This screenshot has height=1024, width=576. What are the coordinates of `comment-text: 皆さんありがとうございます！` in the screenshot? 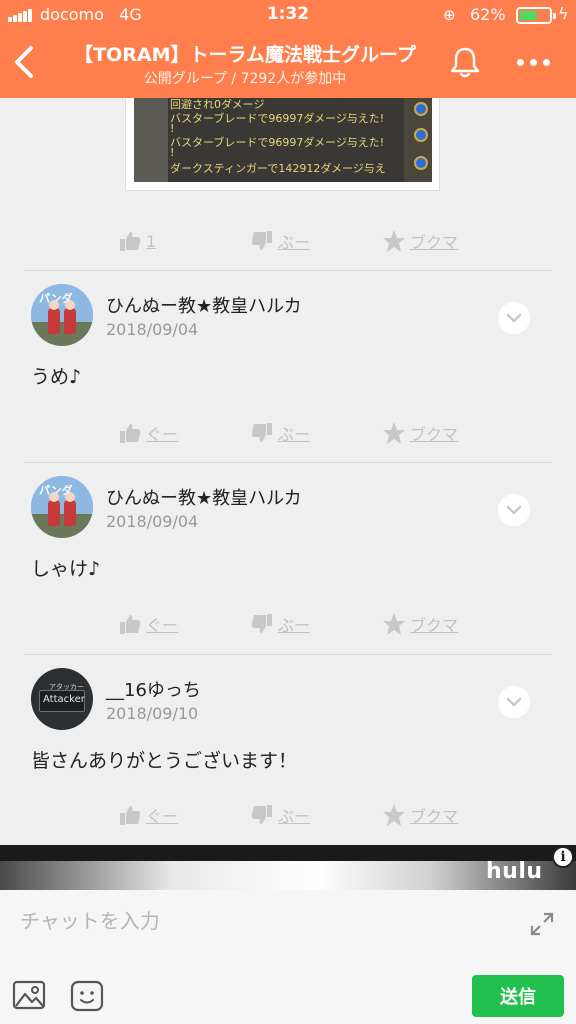 It's located at (164, 761).